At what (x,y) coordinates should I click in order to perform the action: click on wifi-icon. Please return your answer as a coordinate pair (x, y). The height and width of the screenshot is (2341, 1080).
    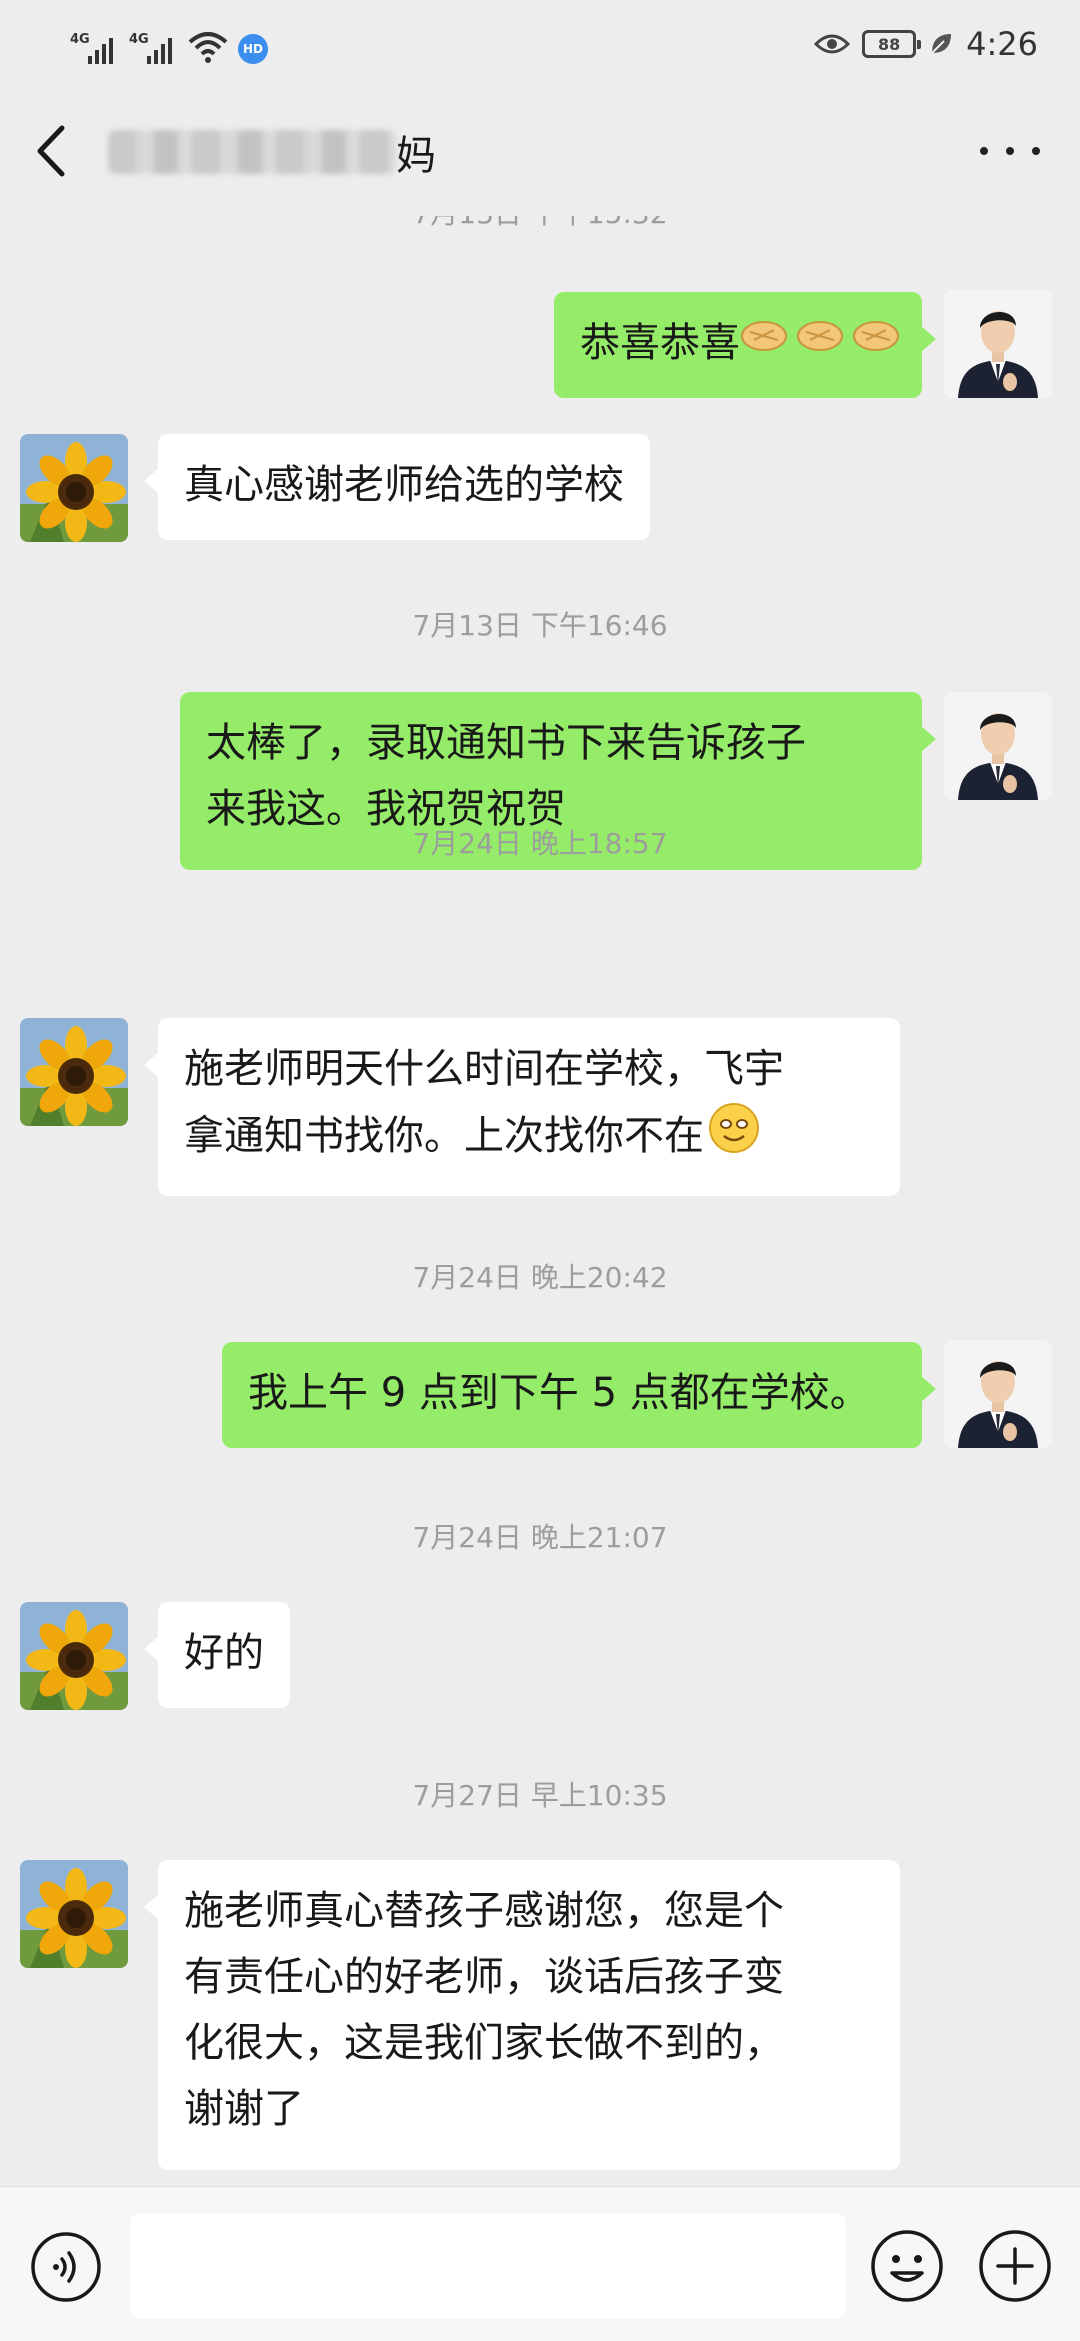
    Looking at the image, I should click on (208, 47).